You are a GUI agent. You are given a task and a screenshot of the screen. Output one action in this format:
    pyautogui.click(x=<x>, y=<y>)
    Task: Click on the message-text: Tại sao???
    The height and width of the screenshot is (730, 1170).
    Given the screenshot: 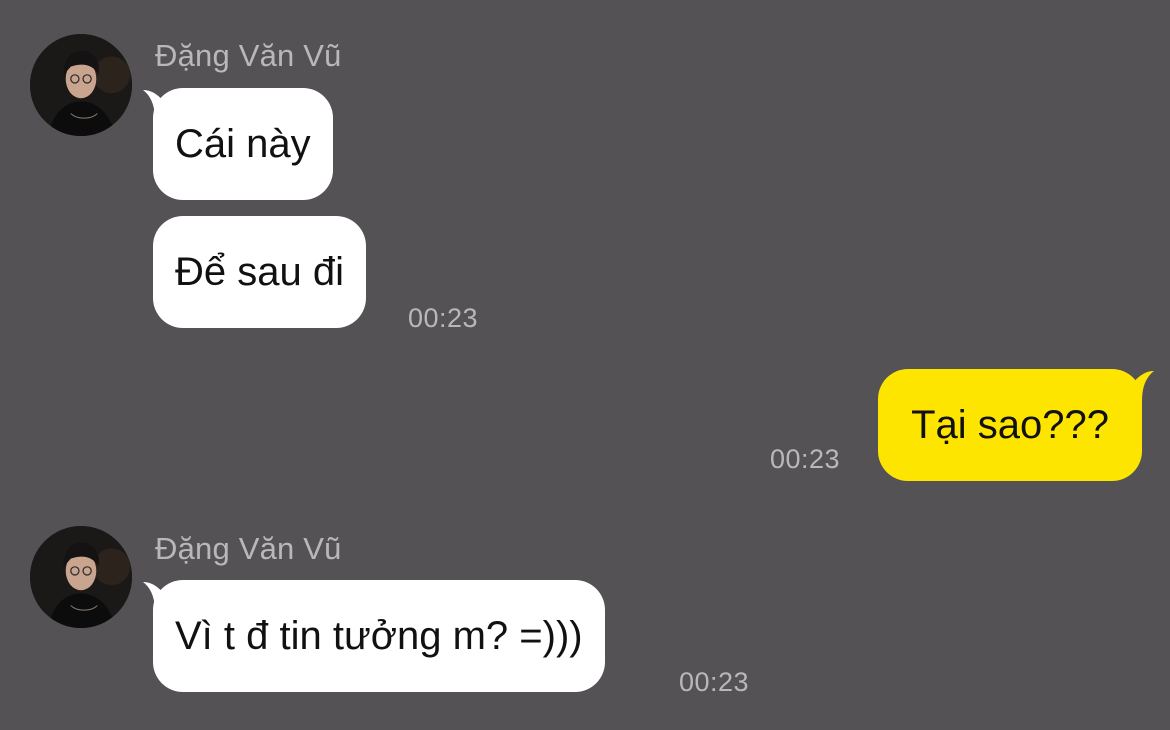 What is the action you would take?
    pyautogui.click(x=1010, y=424)
    